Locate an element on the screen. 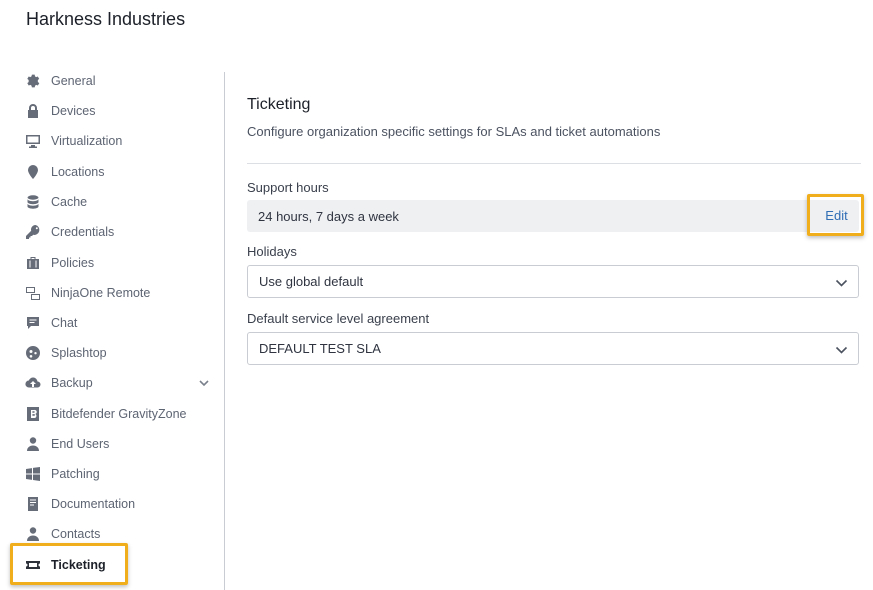 This screenshot has width=873, height=590. sidebar-item-label: Backup is located at coordinates (72, 383).